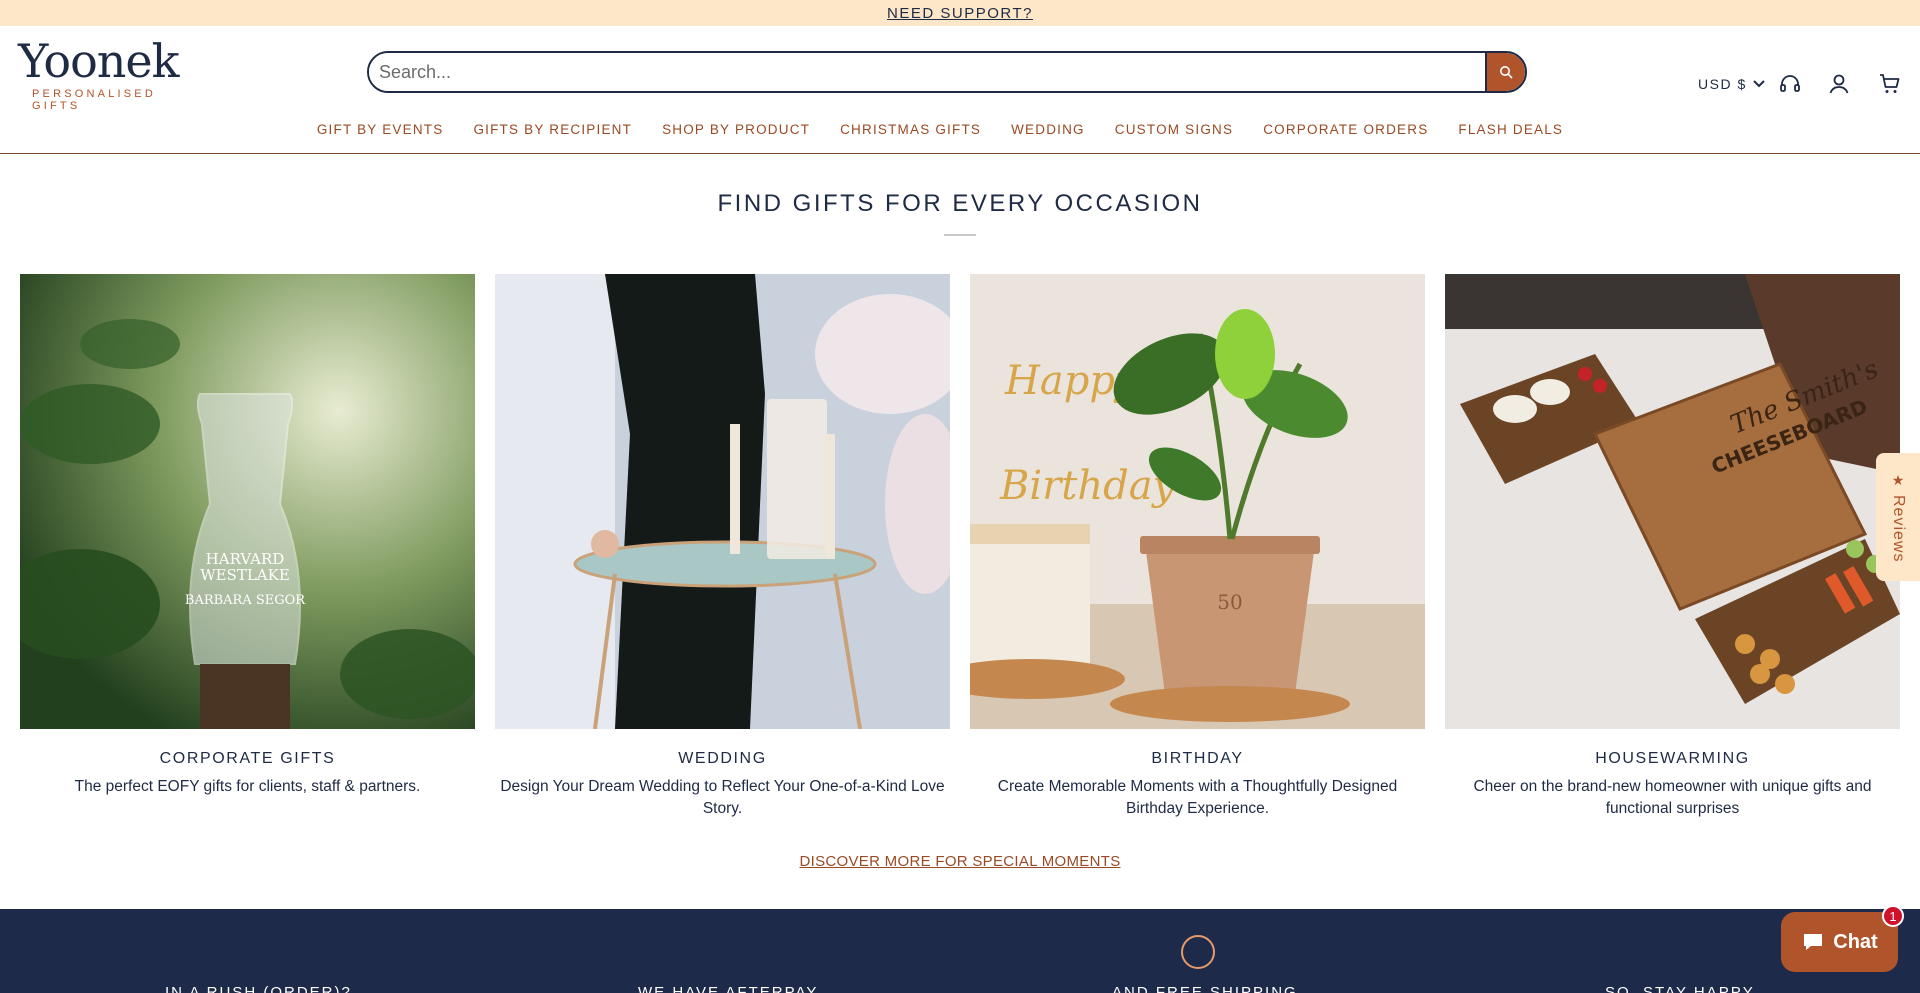 The height and width of the screenshot is (993, 1920). I want to click on card-title: WEDDING, so click(722, 759).